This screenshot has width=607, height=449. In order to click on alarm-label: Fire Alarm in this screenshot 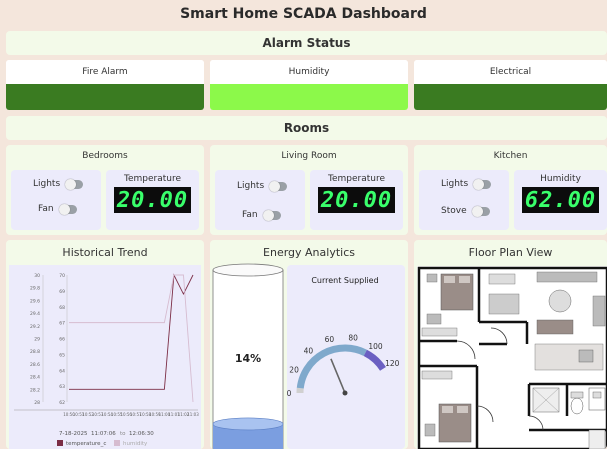, I will do `click(105, 72)`.